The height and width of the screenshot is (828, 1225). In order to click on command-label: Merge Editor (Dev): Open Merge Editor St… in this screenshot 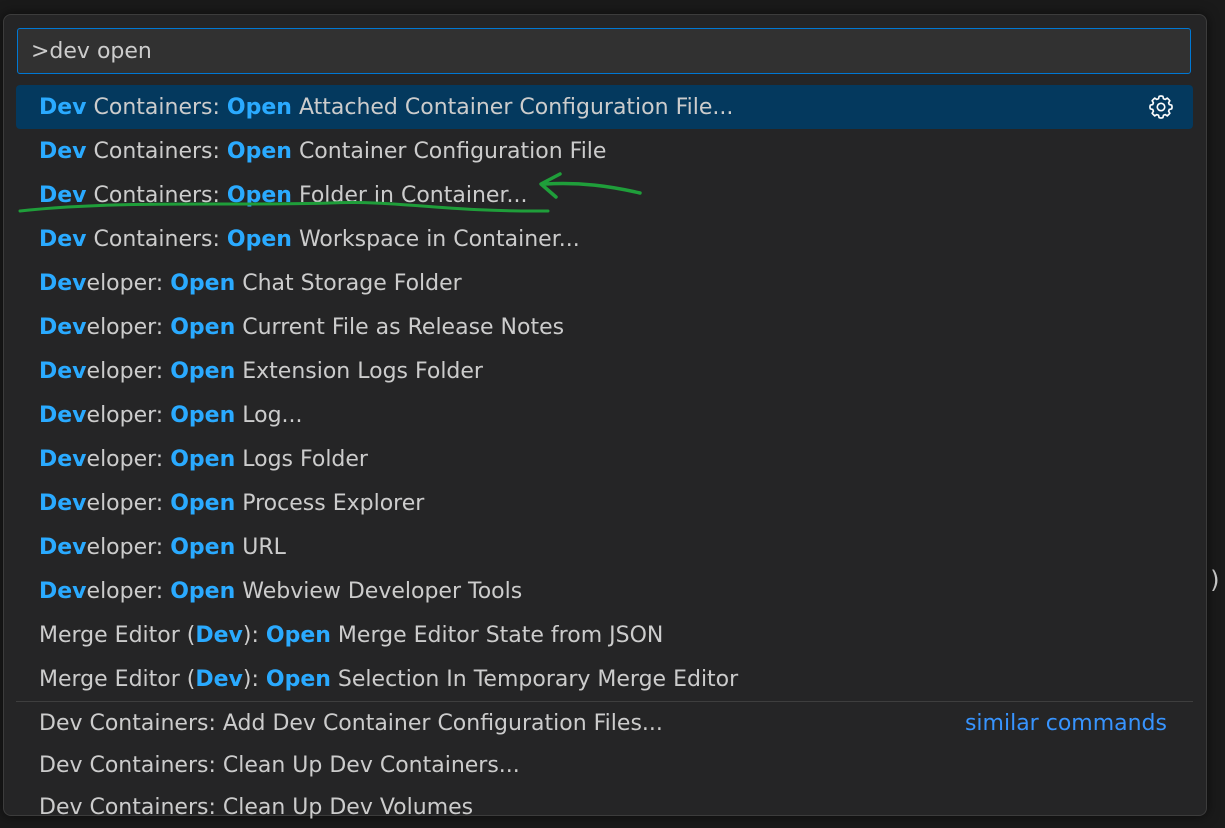, I will do `click(351, 635)`.